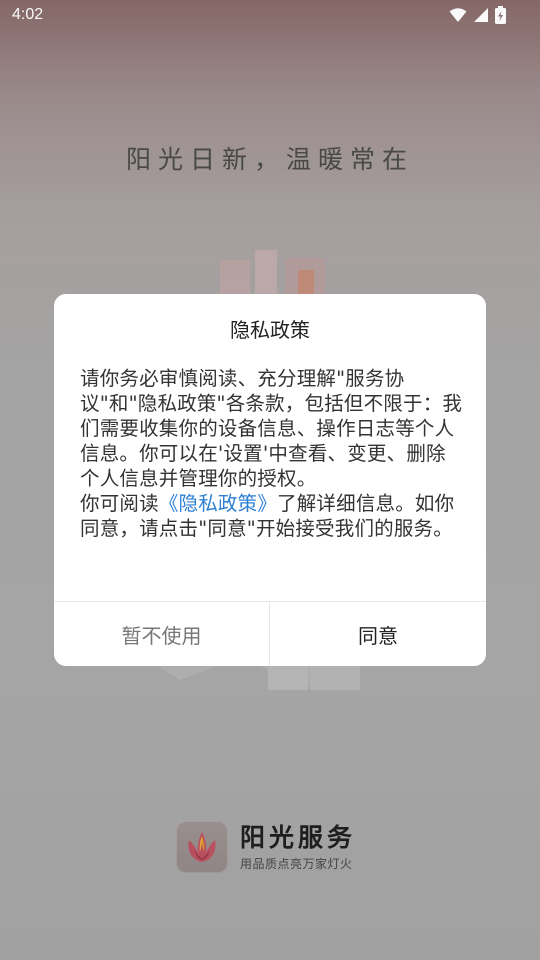 This screenshot has width=540, height=960. What do you see at coordinates (270, 330) in the screenshot?
I see `dialog-title: 隐私政策` at bounding box center [270, 330].